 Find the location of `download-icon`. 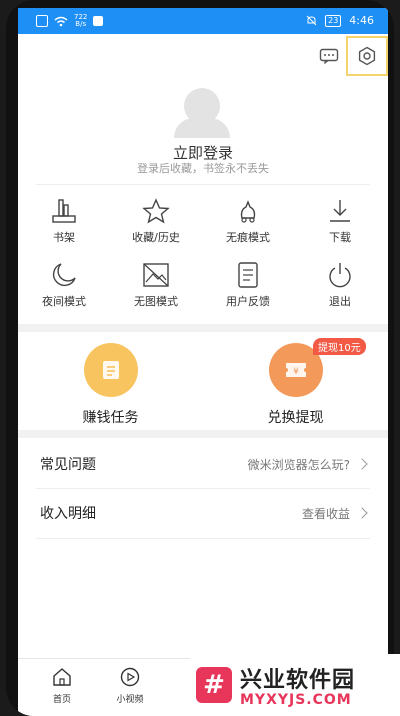

download-icon is located at coordinates (340, 211).